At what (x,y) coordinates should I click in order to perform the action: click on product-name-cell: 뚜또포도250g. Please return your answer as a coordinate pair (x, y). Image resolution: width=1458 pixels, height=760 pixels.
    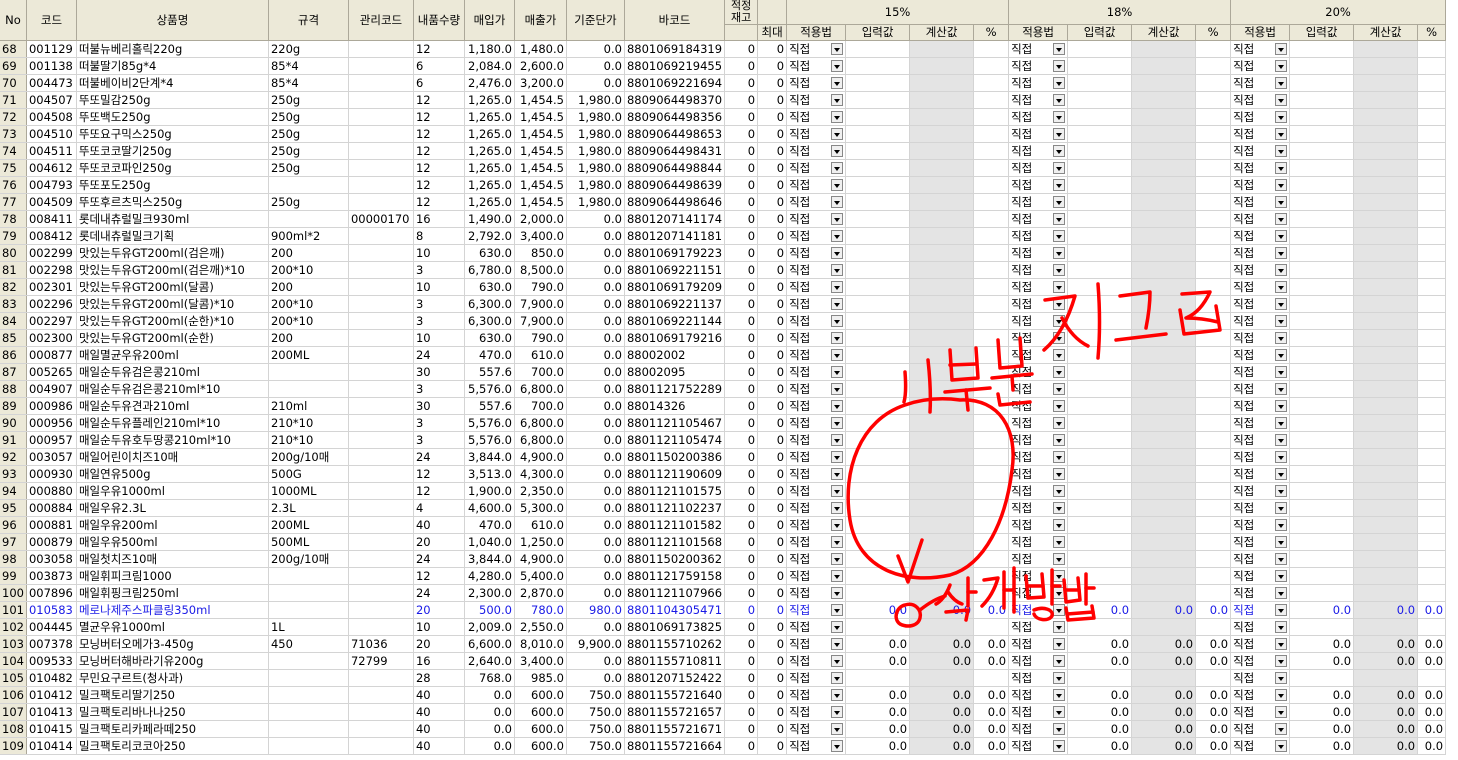
    Looking at the image, I should click on (172, 185).